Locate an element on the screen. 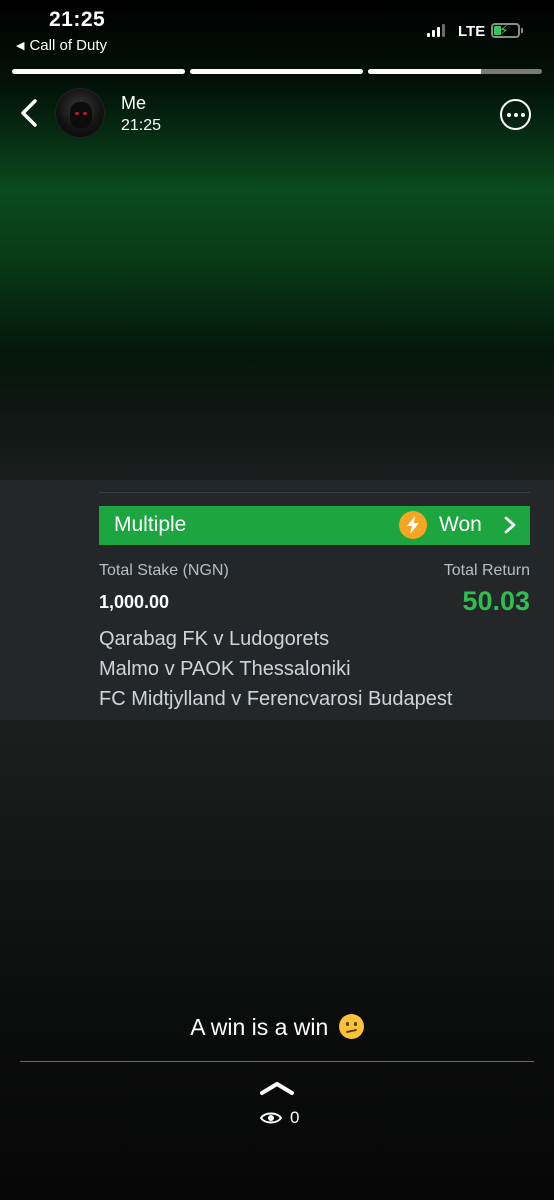  total-stake-label: Total Stake (NGN) is located at coordinates (164, 570).